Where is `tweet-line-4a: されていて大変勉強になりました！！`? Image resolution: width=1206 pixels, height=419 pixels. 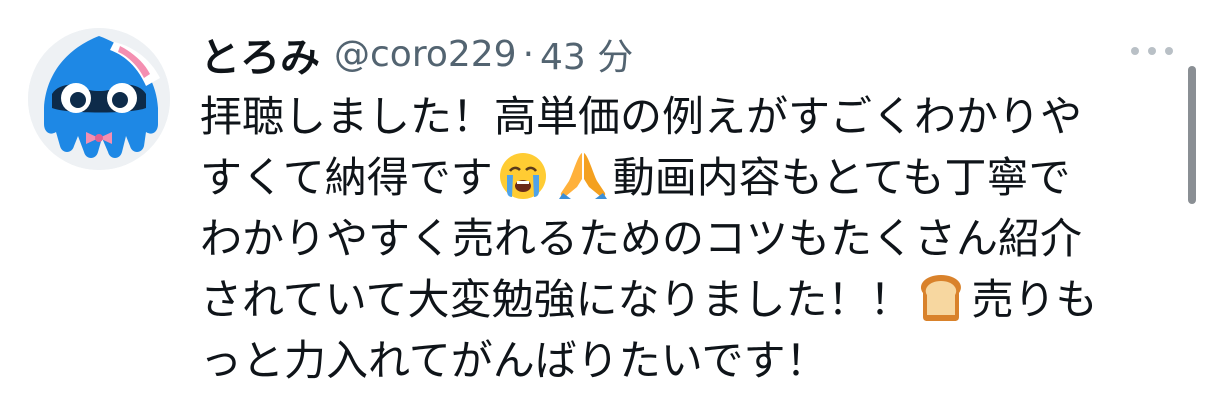
tweet-line-4a: されていて大変勉強になりました！！ is located at coordinates (556, 299).